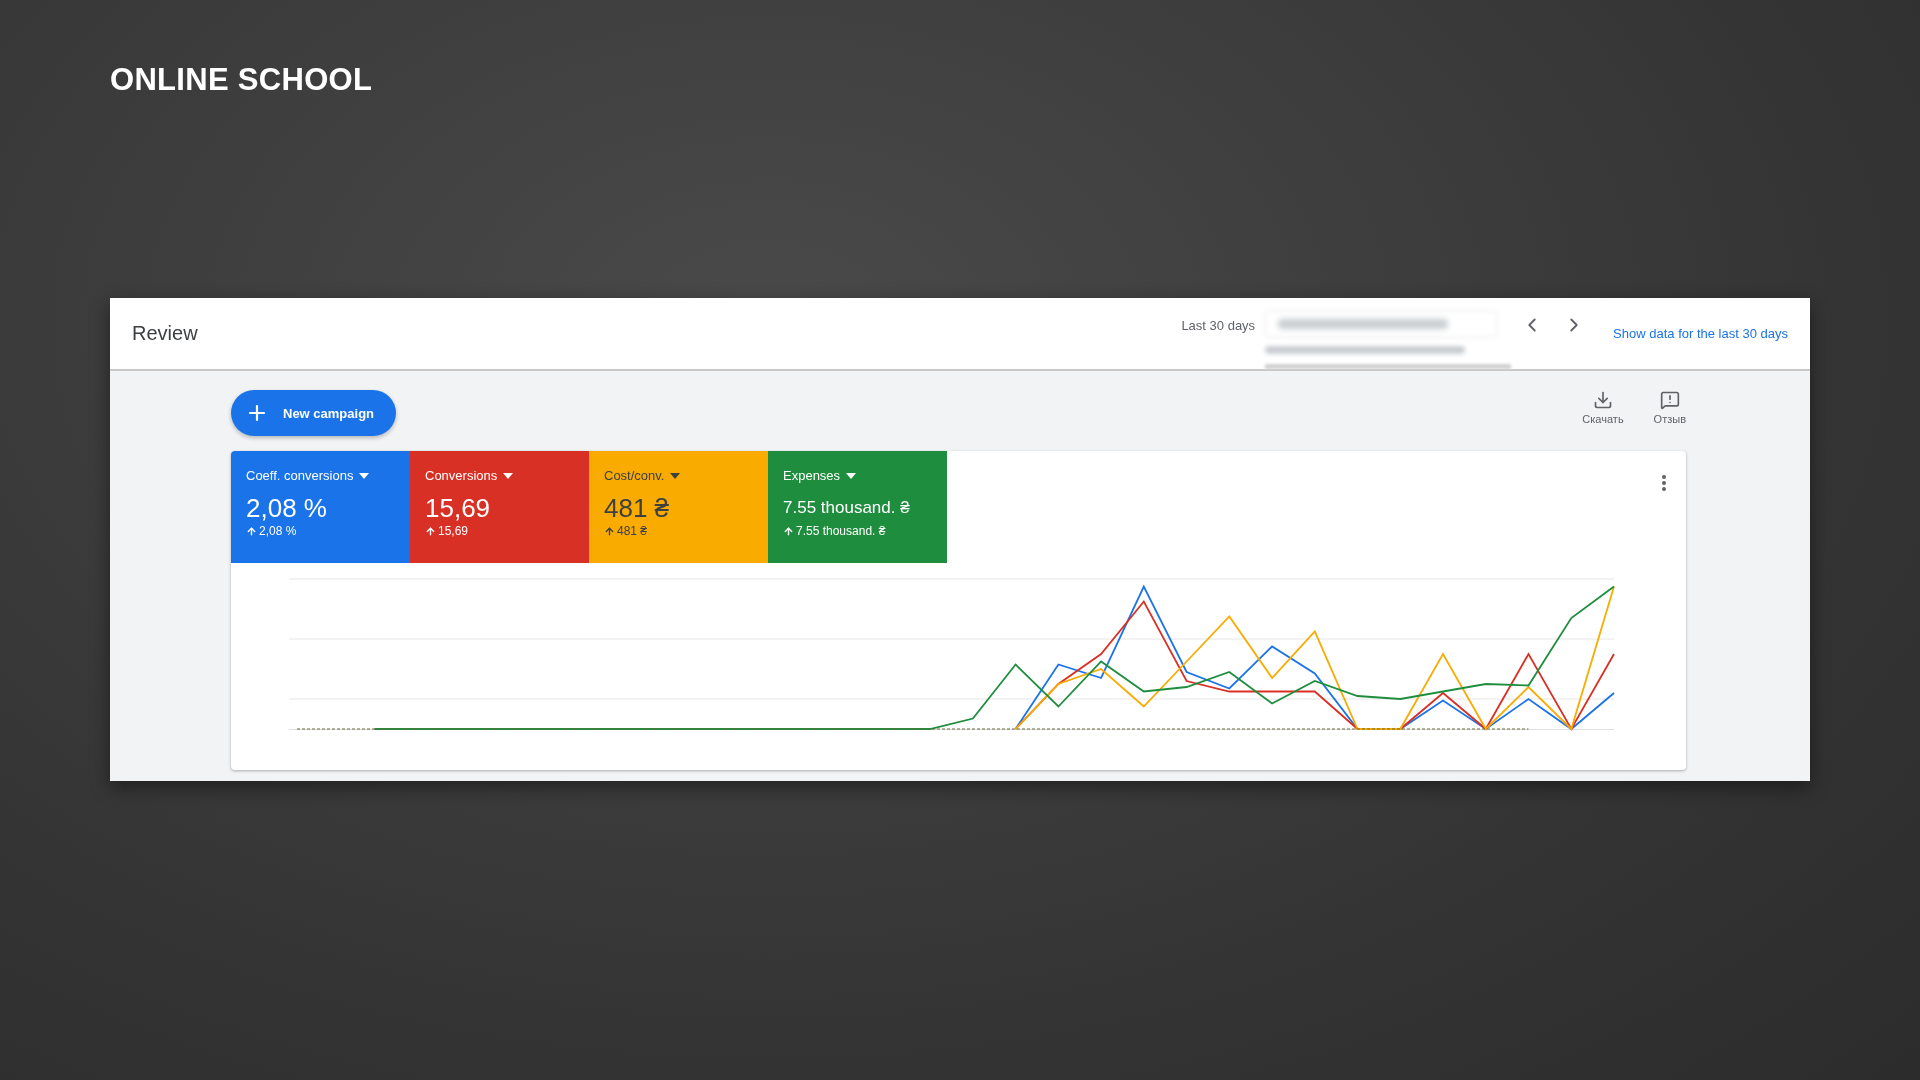 The width and height of the screenshot is (1920, 1080). I want to click on metric-tile: Coeff. conversions 2,08 % 2,08 %, so click(320, 507).